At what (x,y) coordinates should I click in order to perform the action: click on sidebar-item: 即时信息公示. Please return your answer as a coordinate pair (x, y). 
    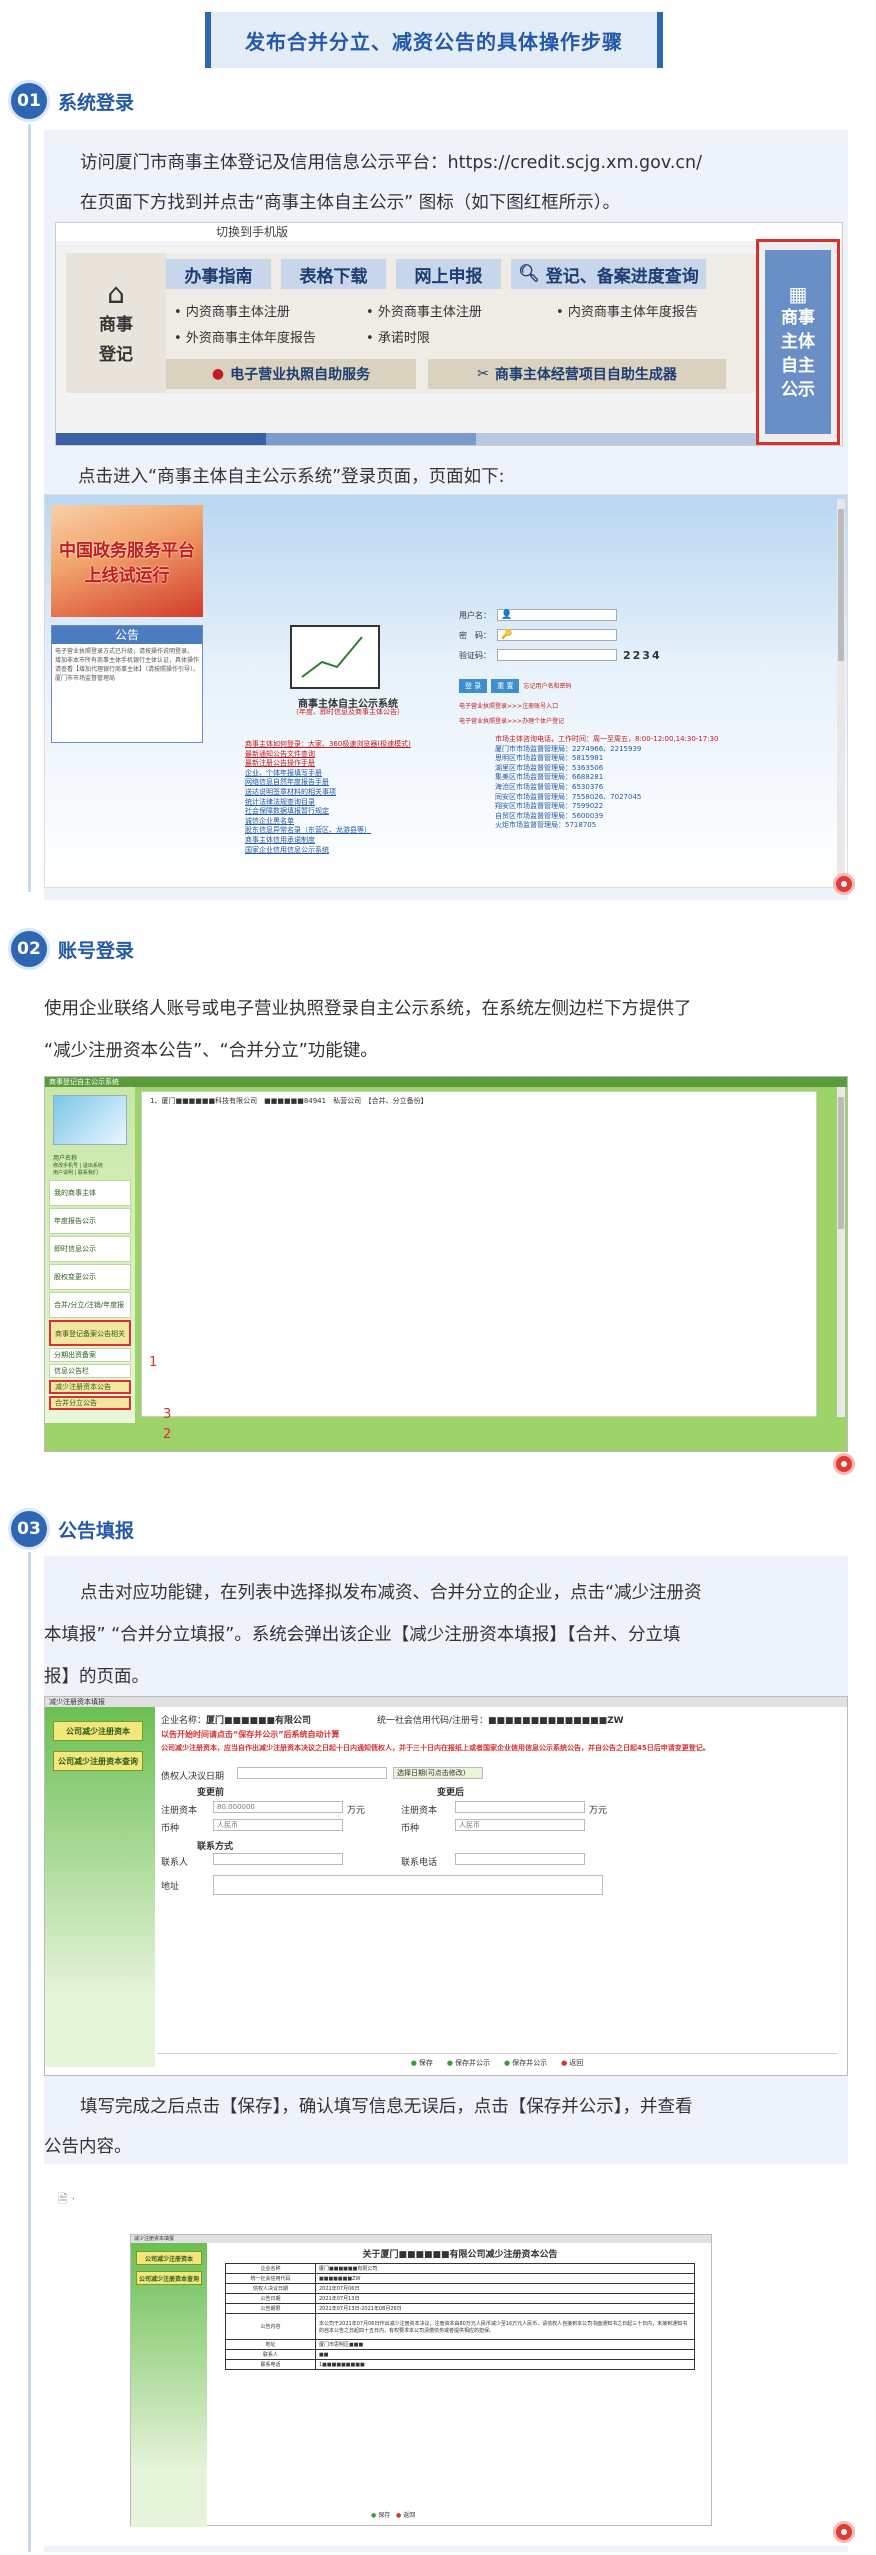
    Looking at the image, I should click on (90, 1249).